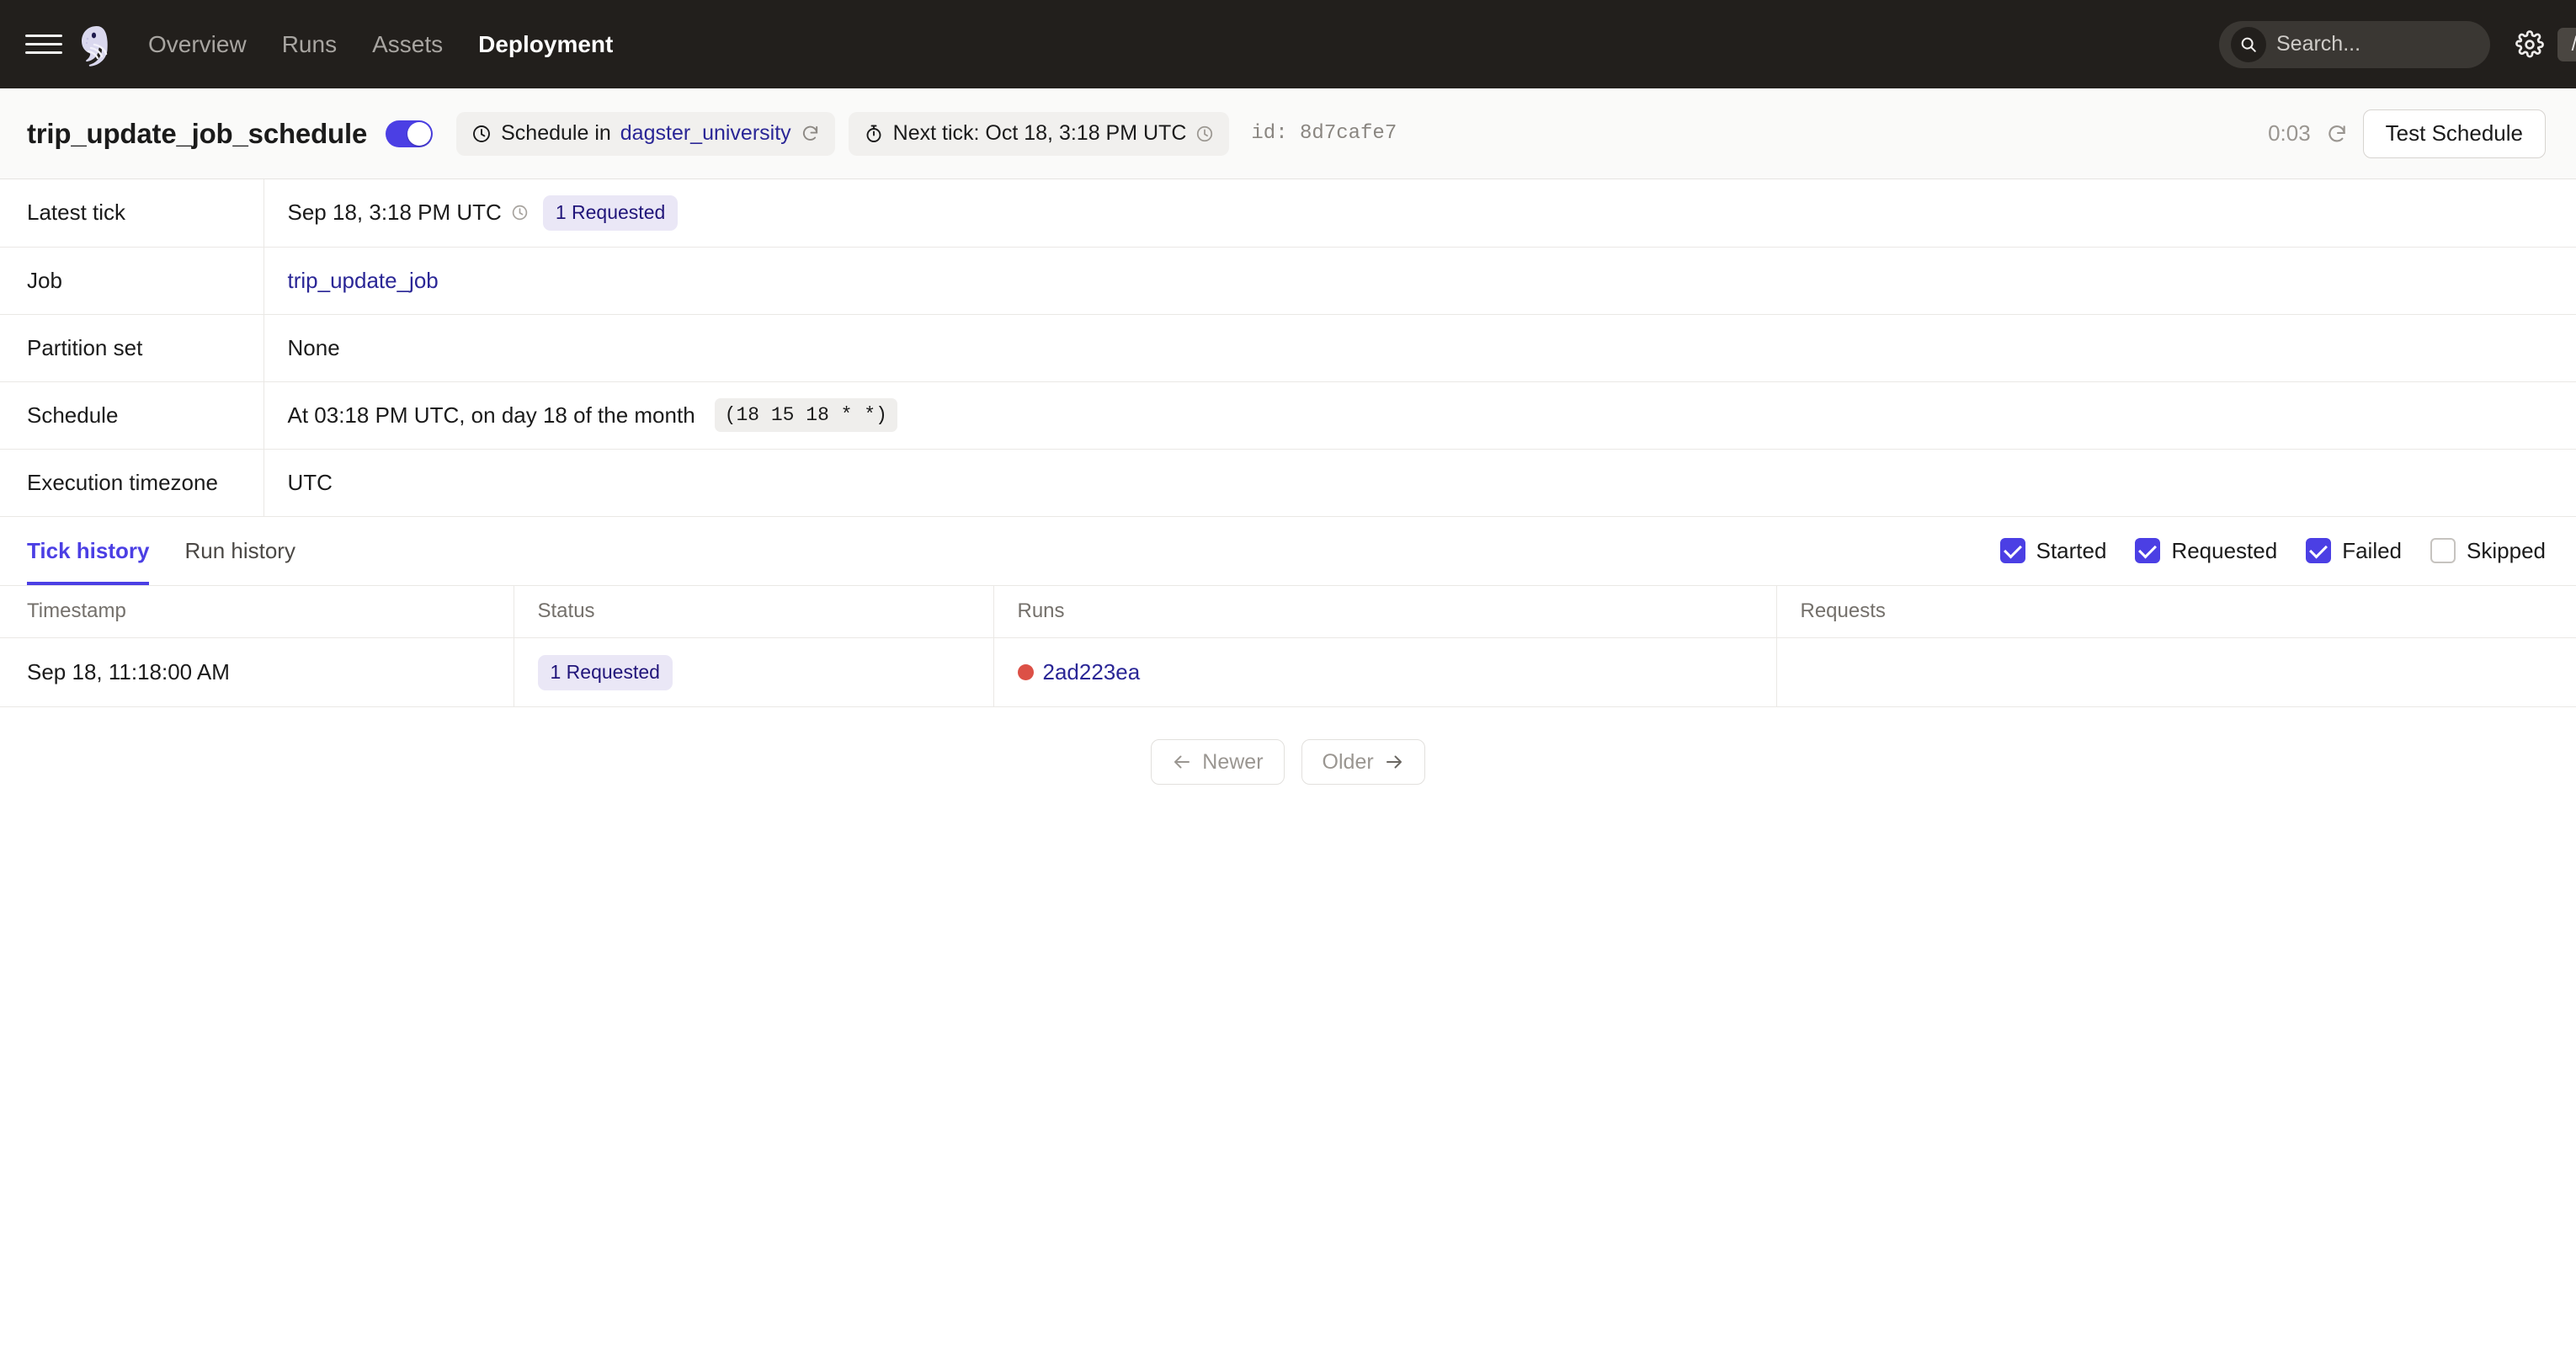  I want to click on timer-icon, so click(874, 134).